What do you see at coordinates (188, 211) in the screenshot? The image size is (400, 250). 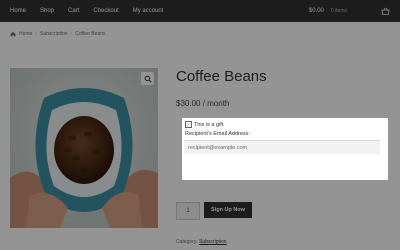 I see `quantity-input: 1` at bounding box center [188, 211].